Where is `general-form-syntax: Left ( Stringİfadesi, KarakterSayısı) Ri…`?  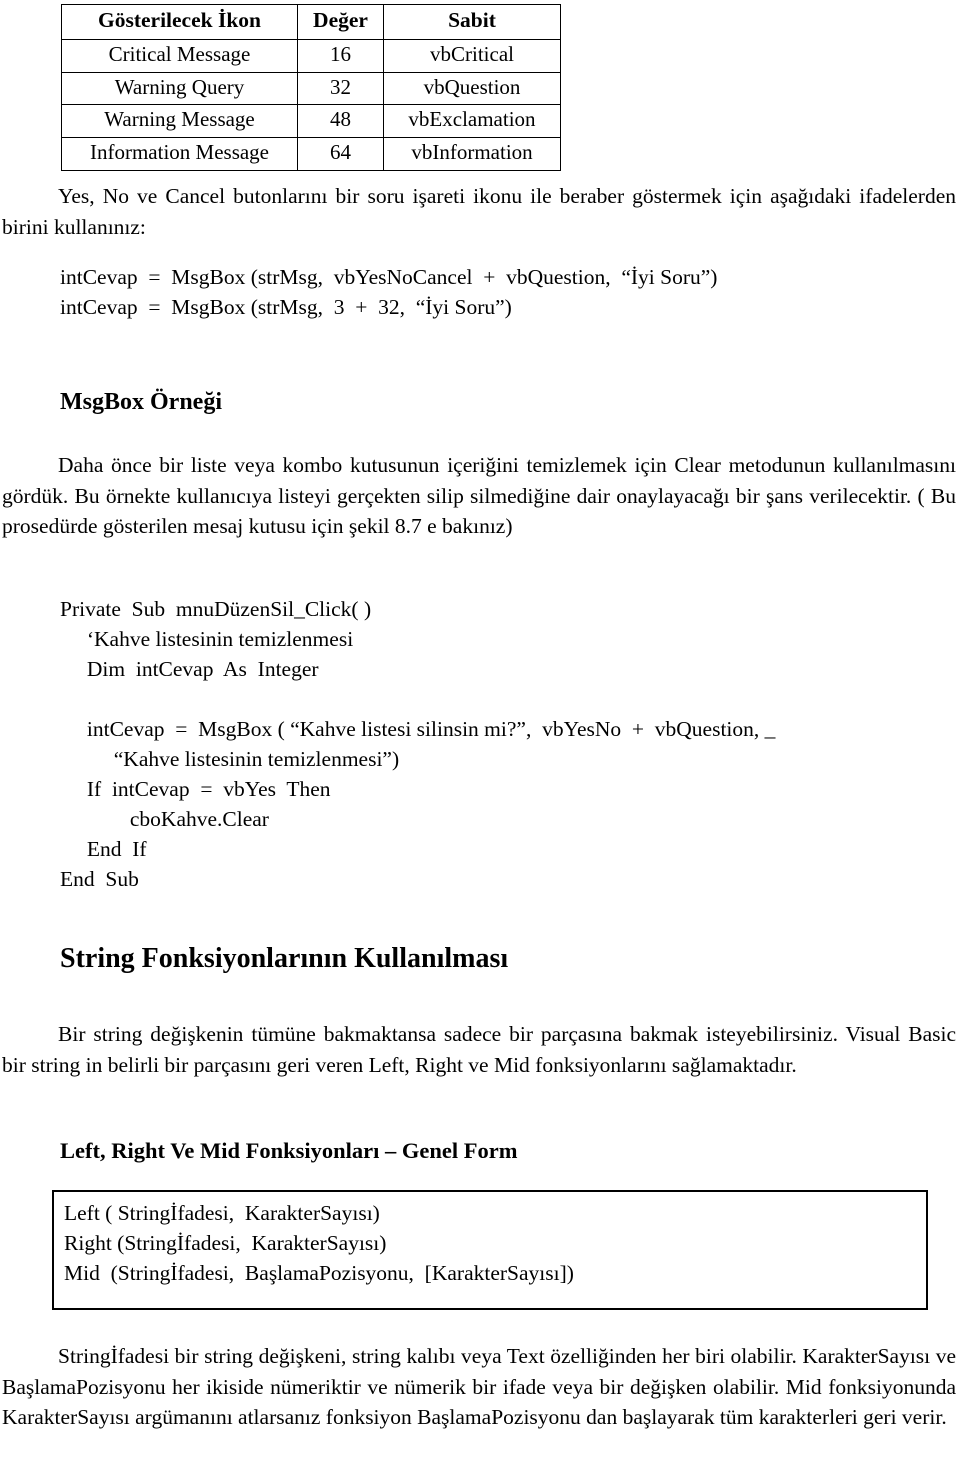 general-form-syntax: Left ( Stringİfadesi, KarakterSayısı) Ri… is located at coordinates (319, 1243).